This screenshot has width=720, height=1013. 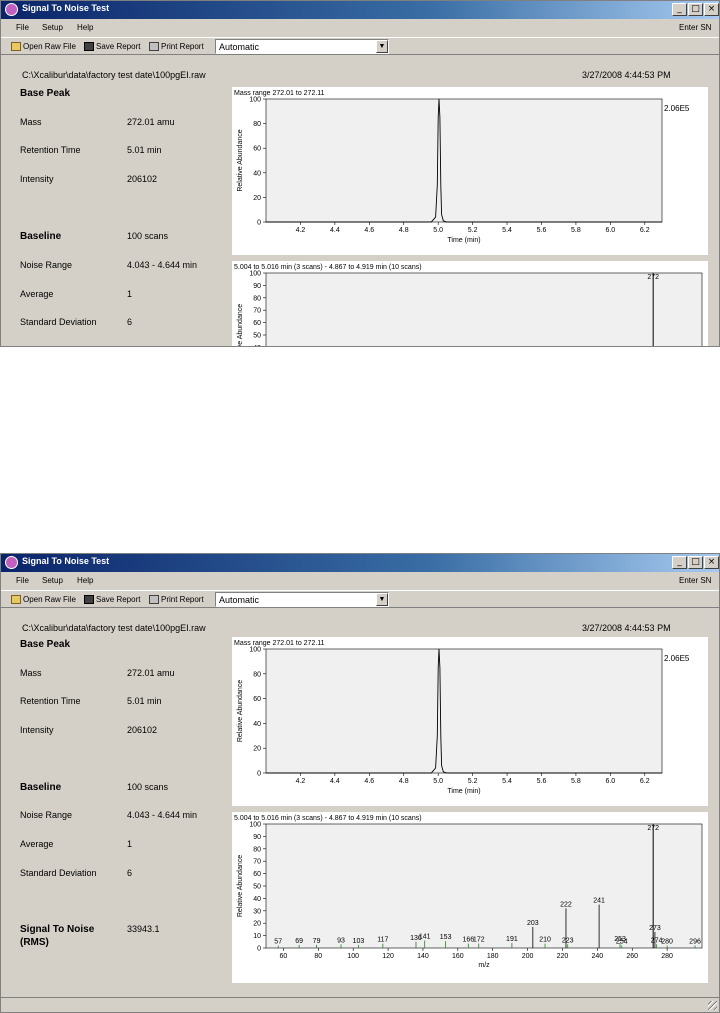 What do you see at coordinates (632, 956) in the screenshot?
I see `x-tick-label: 260` at bounding box center [632, 956].